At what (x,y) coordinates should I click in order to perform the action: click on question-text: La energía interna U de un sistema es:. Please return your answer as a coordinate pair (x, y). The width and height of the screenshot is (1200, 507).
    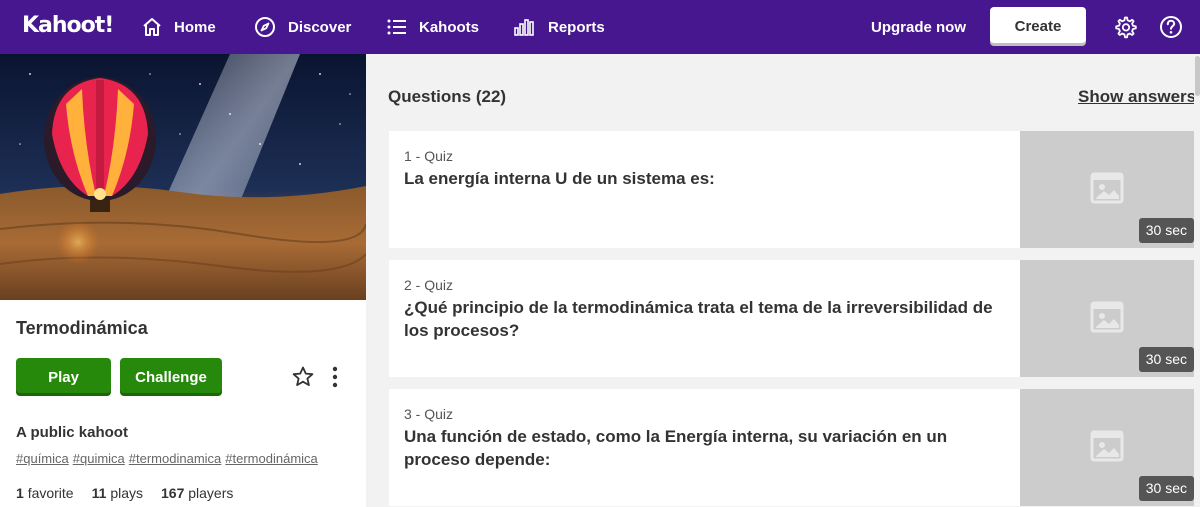
    Looking at the image, I should click on (559, 178).